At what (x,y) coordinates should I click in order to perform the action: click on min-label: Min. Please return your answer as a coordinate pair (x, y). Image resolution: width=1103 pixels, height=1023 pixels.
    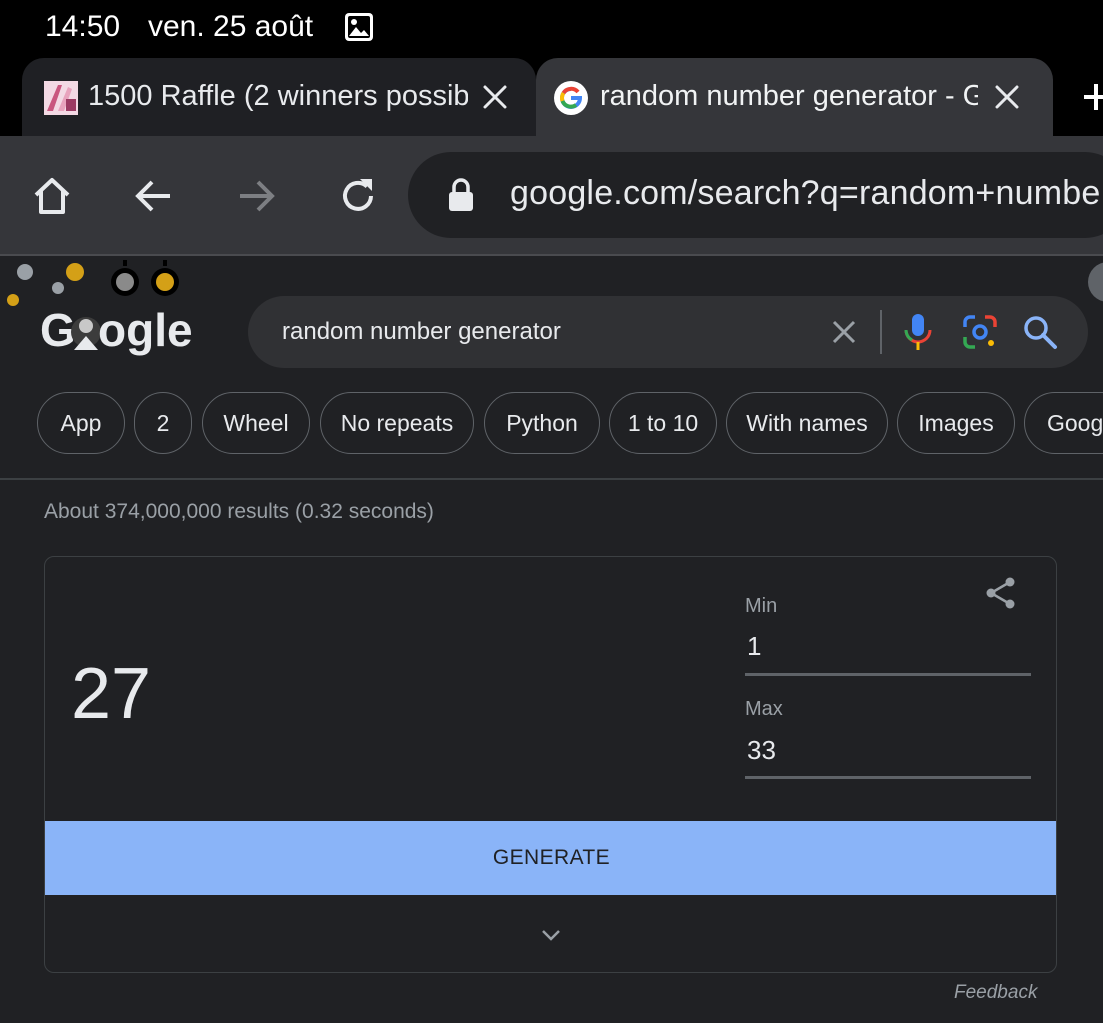
    Looking at the image, I should click on (761, 606).